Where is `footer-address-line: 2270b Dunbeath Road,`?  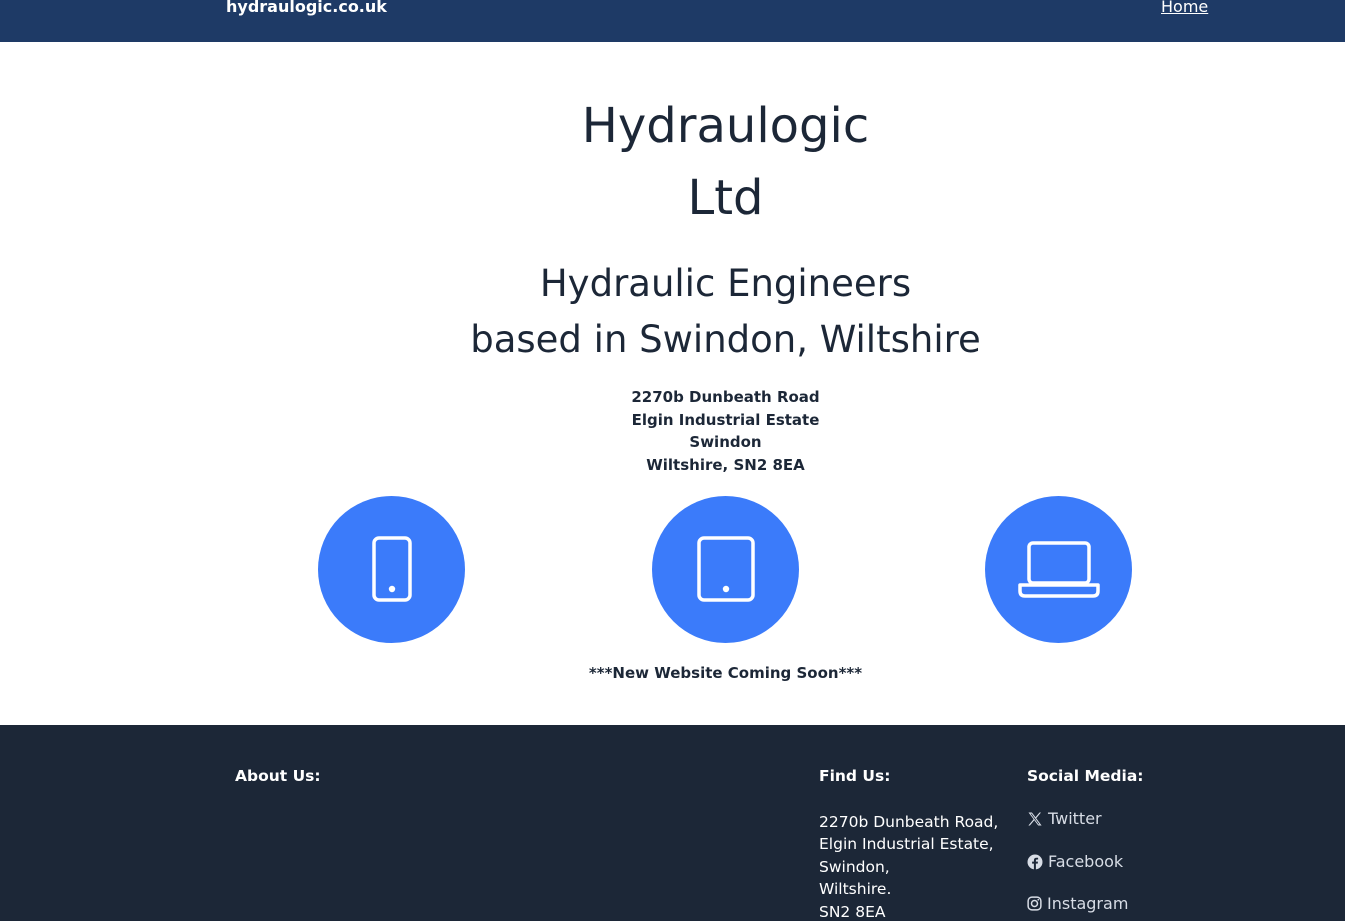
footer-address-line: 2270b Dunbeath Road, is located at coordinates (909, 822).